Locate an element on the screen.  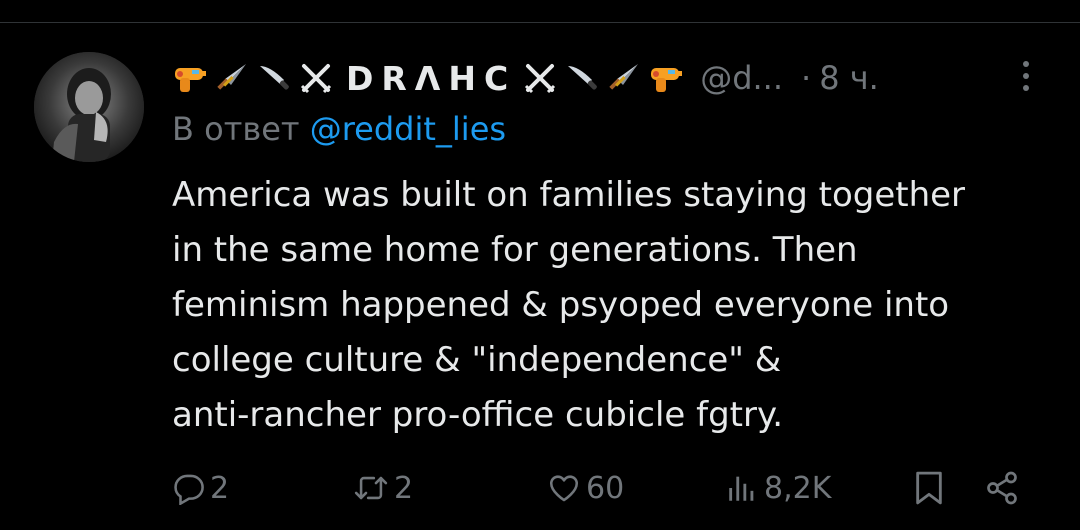
bookmark-icon is located at coordinates (929, 488).